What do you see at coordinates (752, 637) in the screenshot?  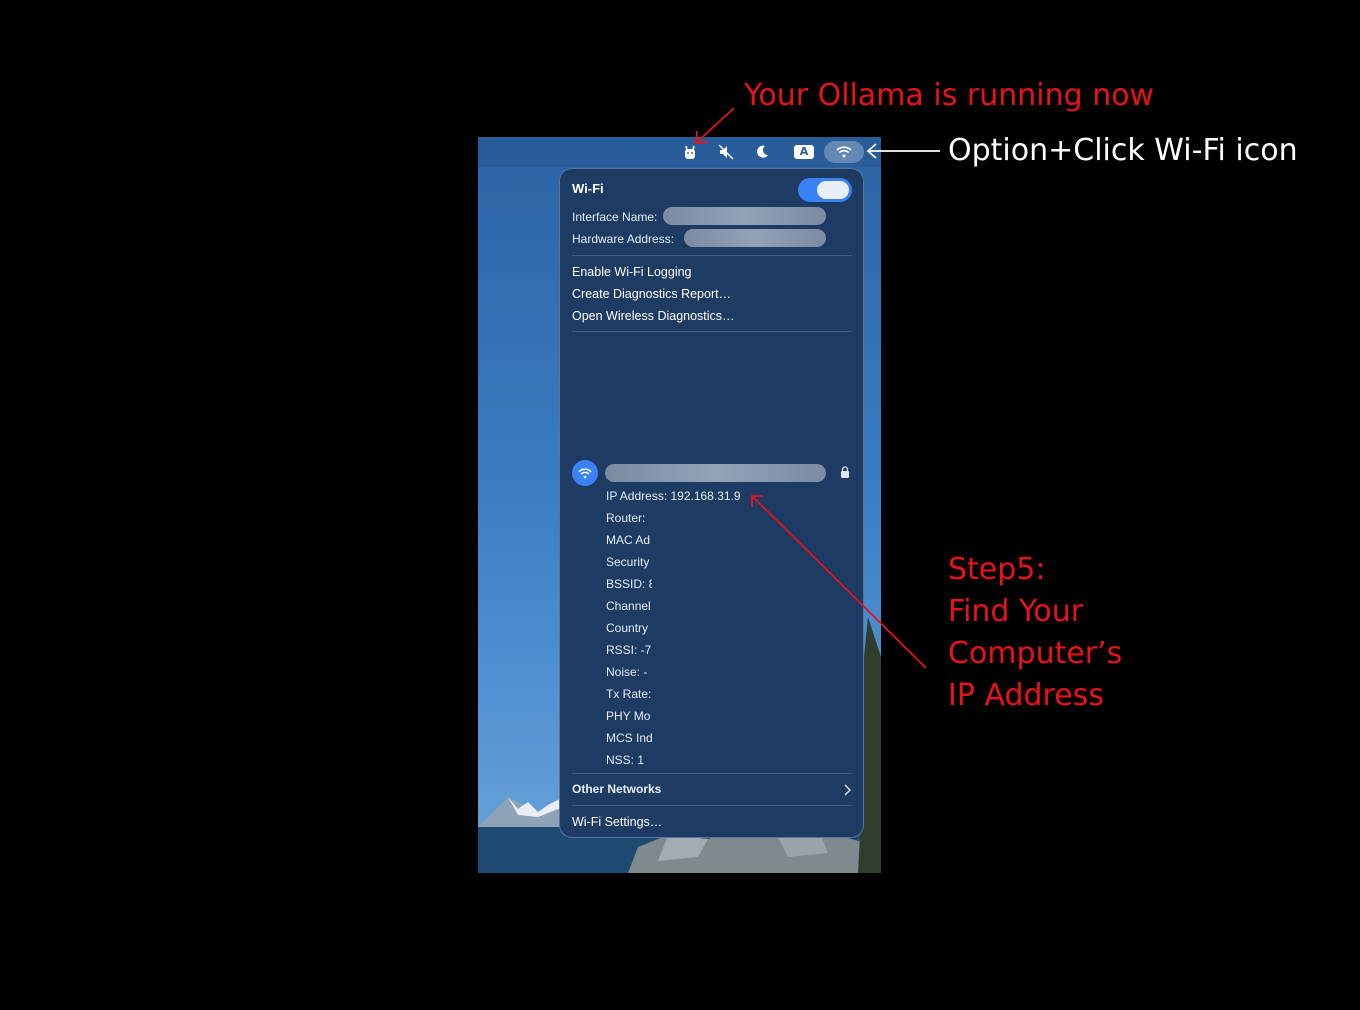 I see `redaction-mask` at bounding box center [752, 637].